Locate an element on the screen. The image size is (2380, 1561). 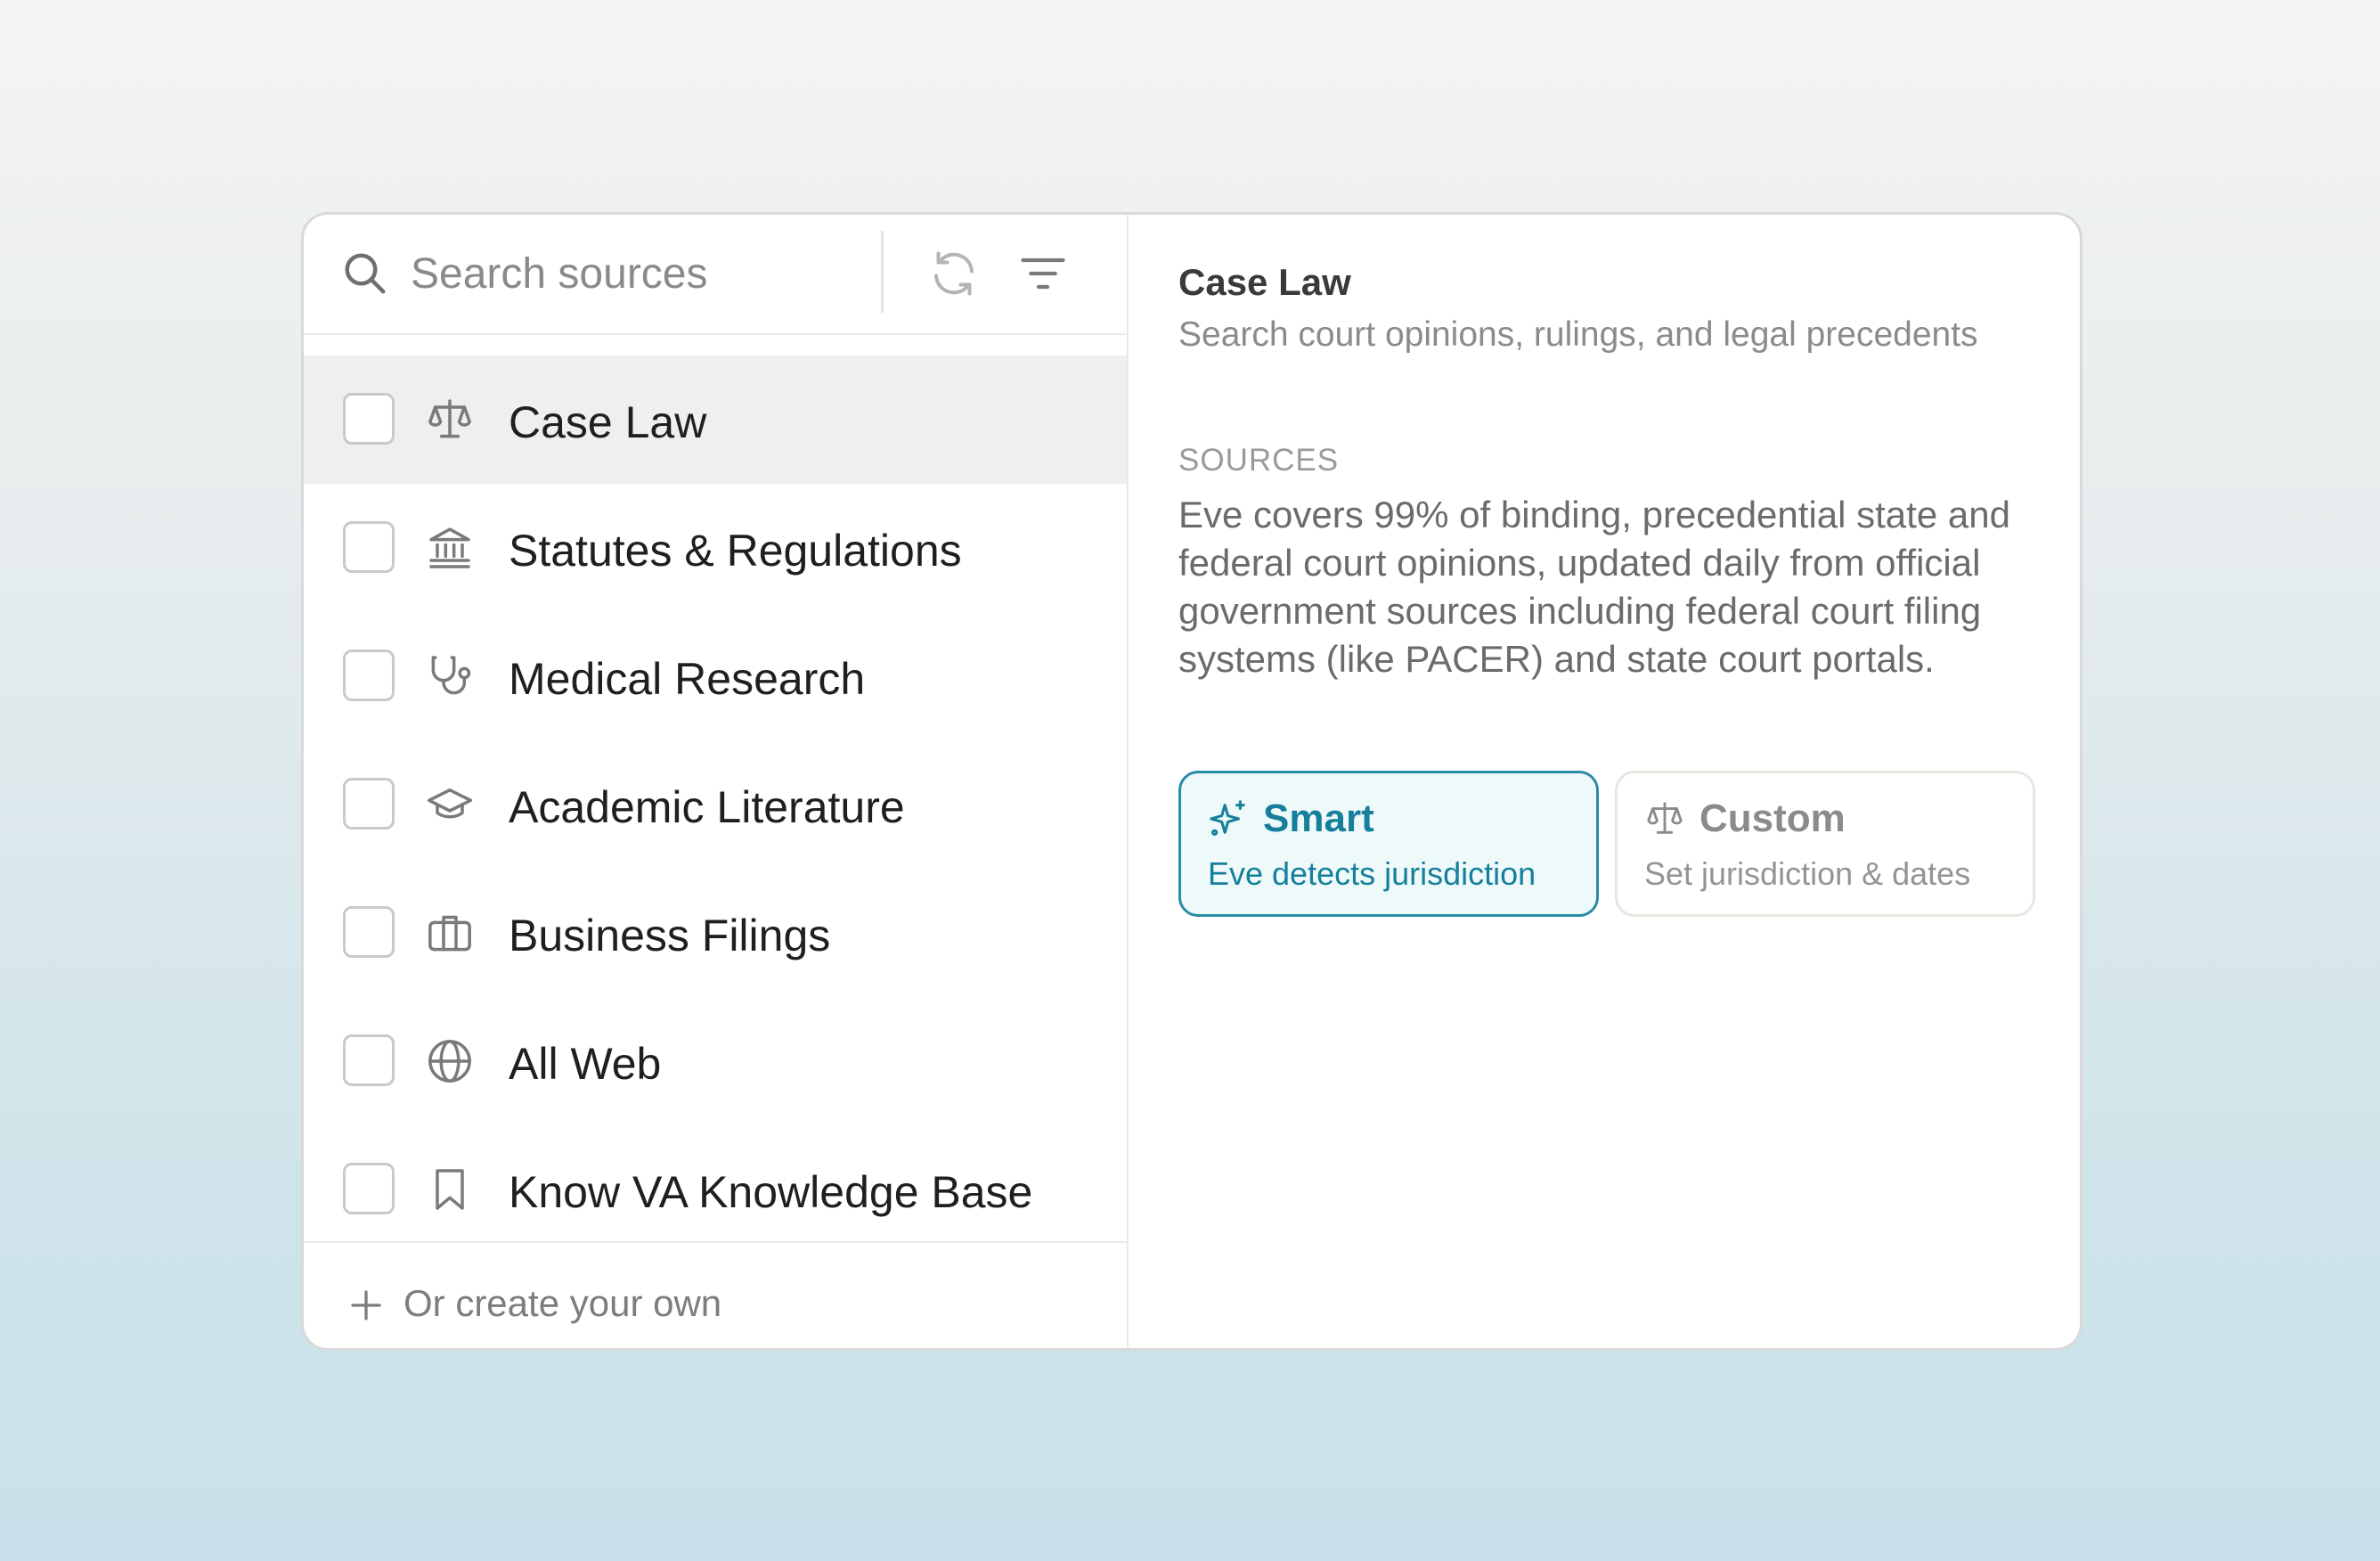
source-item-medical-research: Medical Research is located at coordinates (715, 676).